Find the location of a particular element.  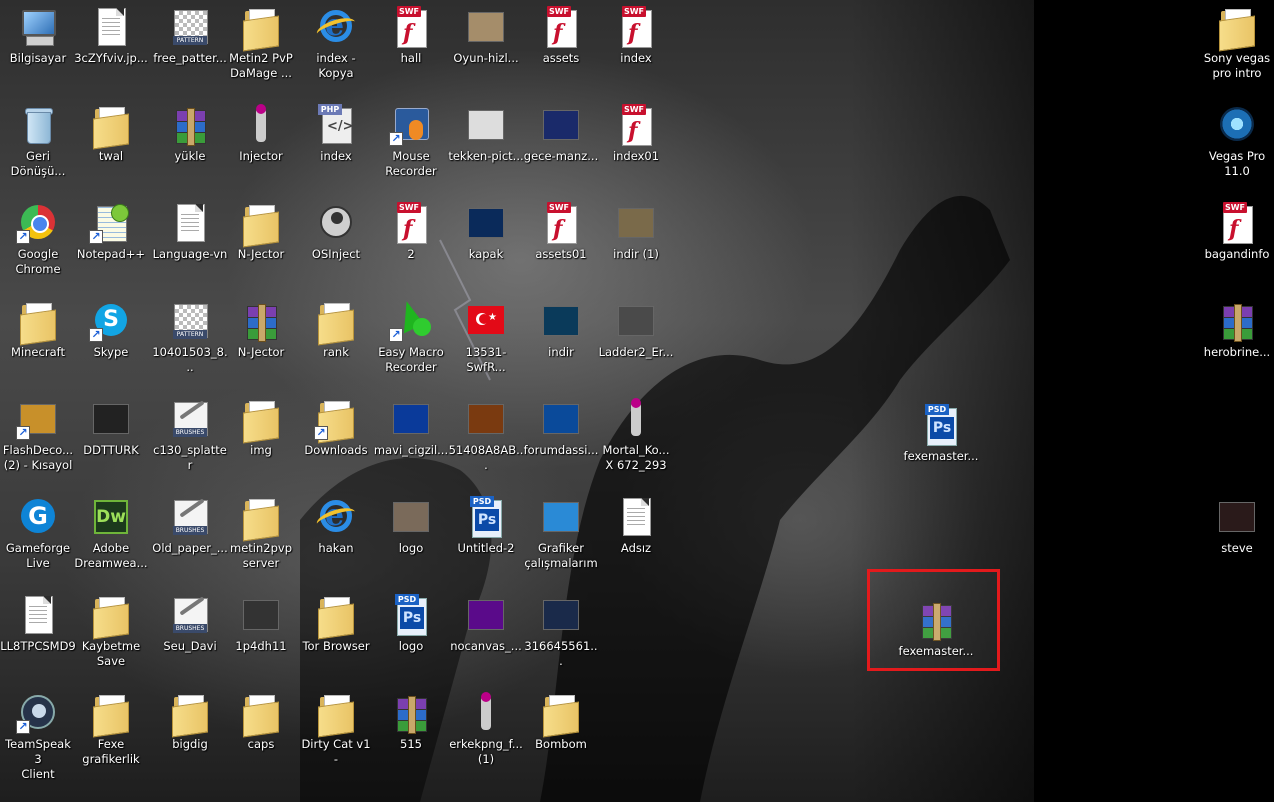

desktop-icon-hakan: e hakan is located at coordinates (336, 538).